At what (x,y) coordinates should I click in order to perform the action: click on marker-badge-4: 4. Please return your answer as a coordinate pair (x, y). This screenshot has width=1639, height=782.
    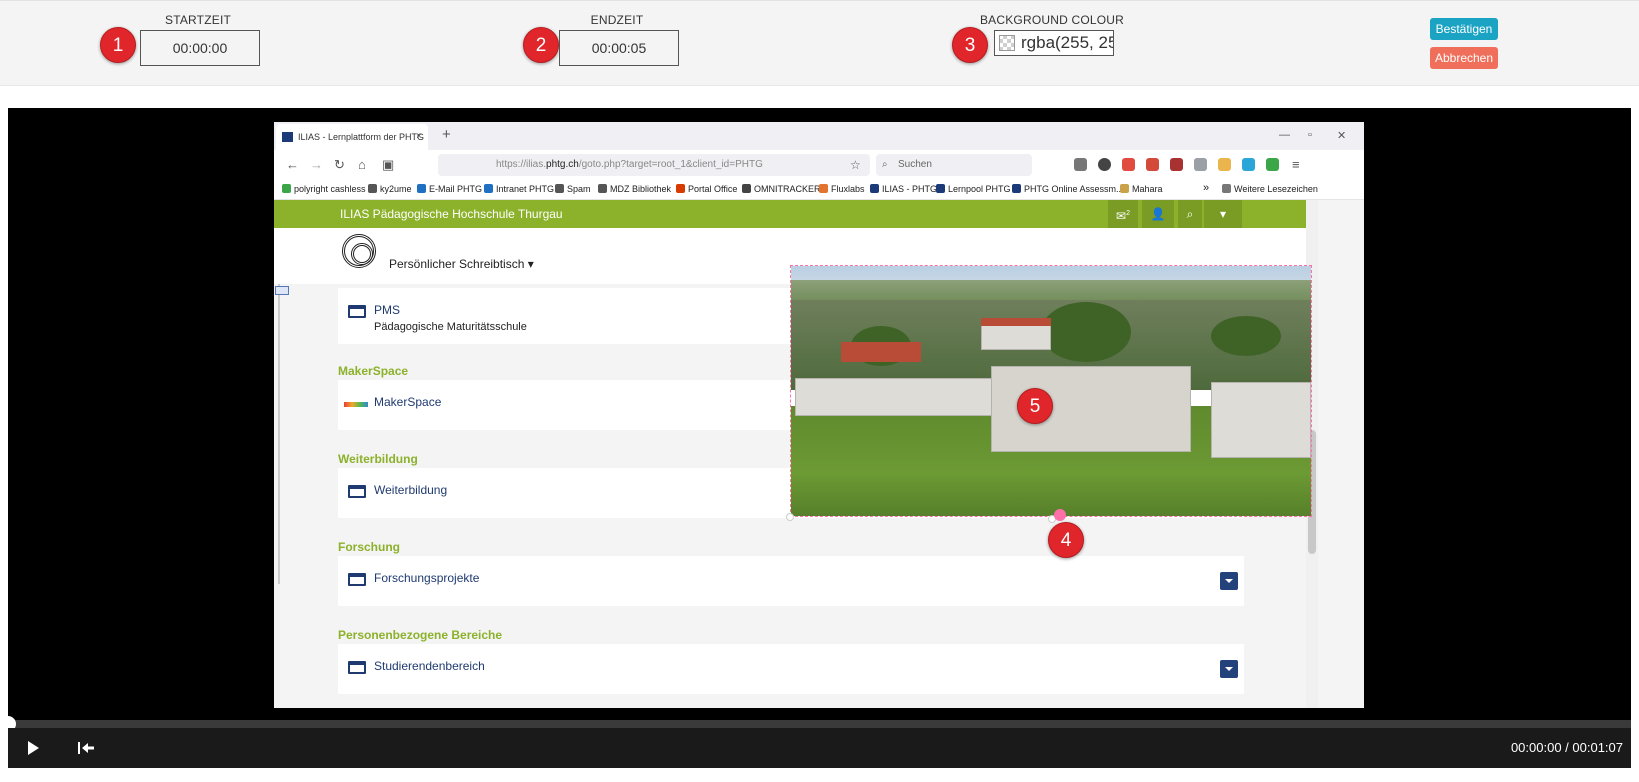
    Looking at the image, I should click on (1066, 540).